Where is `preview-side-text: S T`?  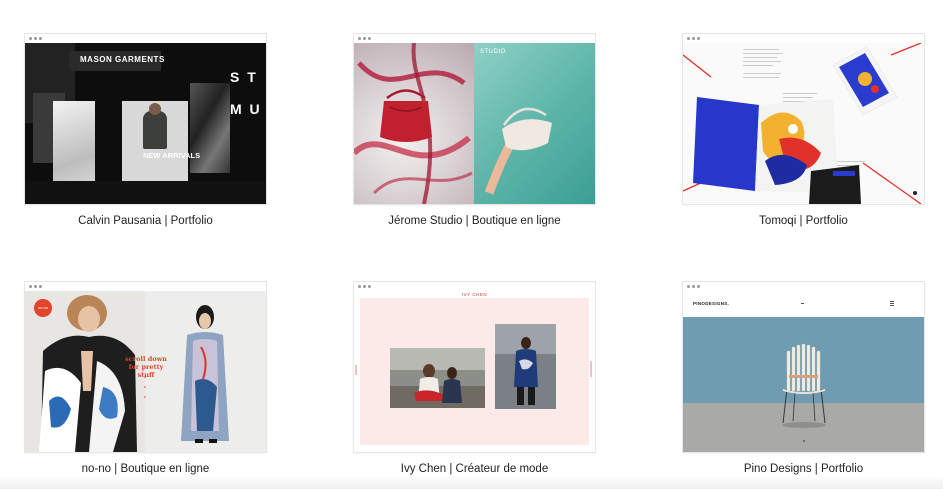
preview-side-text: S T is located at coordinates (244, 77).